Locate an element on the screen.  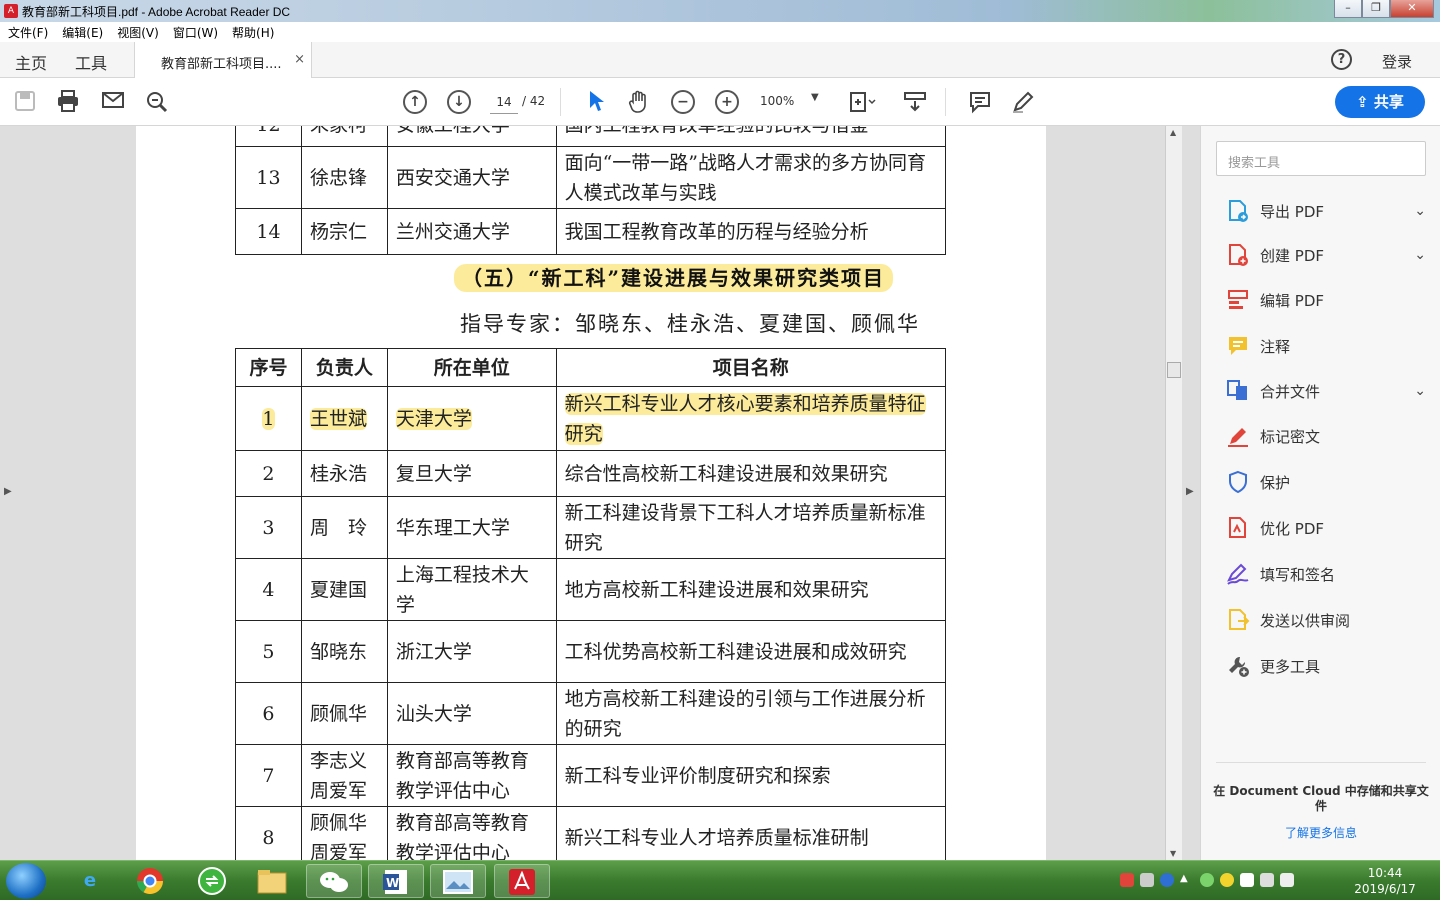
page-number-input: 14 is located at coordinates (504, 102).